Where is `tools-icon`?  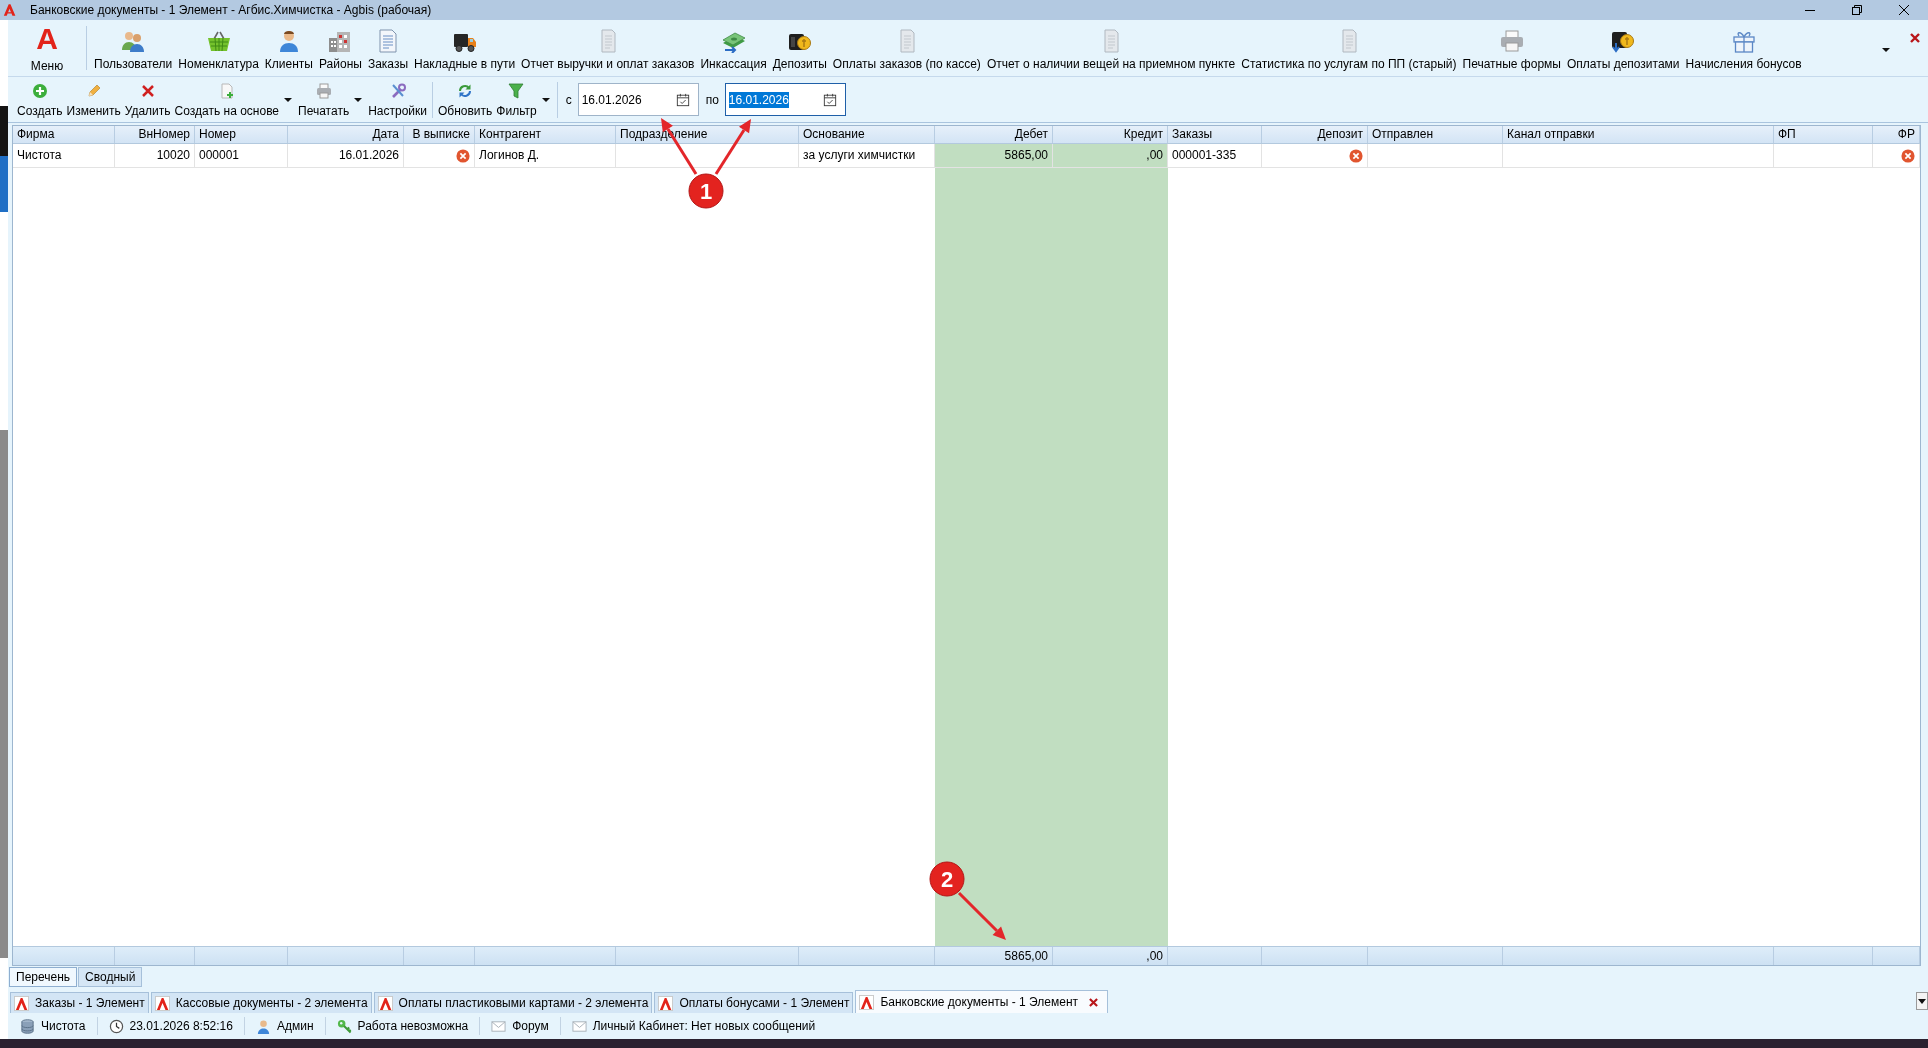 tools-icon is located at coordinates (397, 91).